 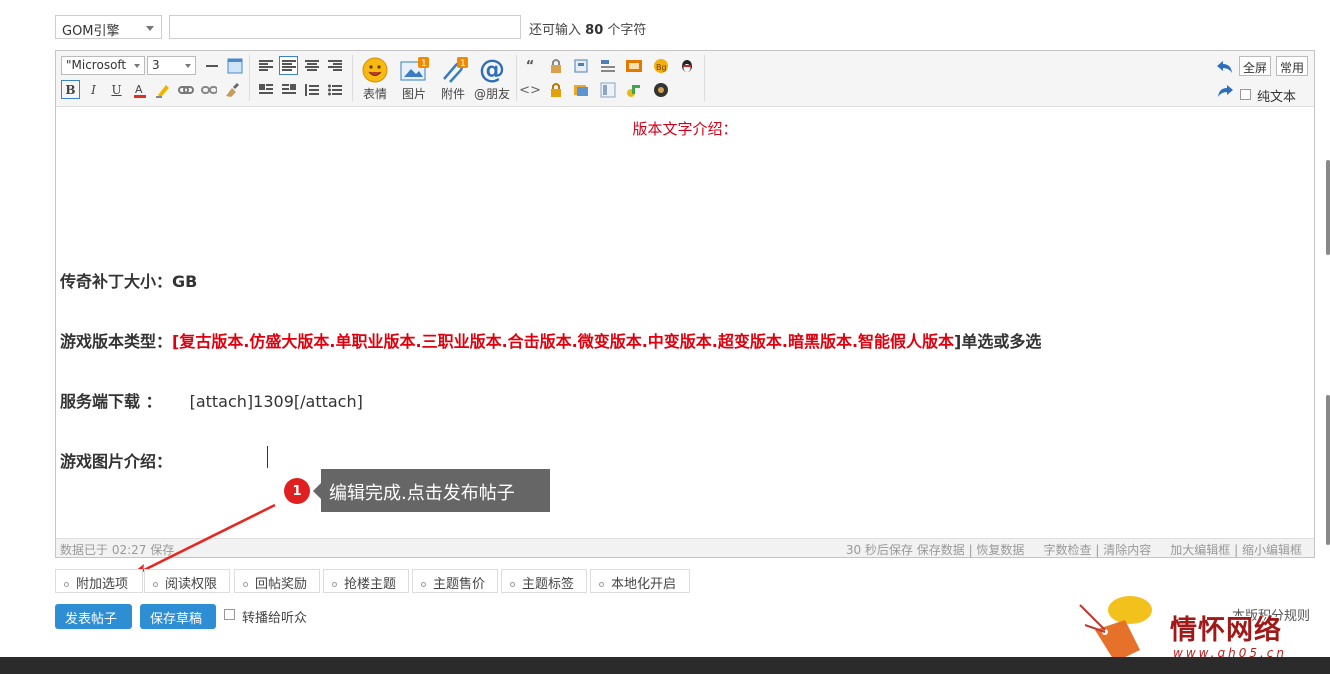 I want to click on attachment-button: 1 附件, so click(x=453, y=79).